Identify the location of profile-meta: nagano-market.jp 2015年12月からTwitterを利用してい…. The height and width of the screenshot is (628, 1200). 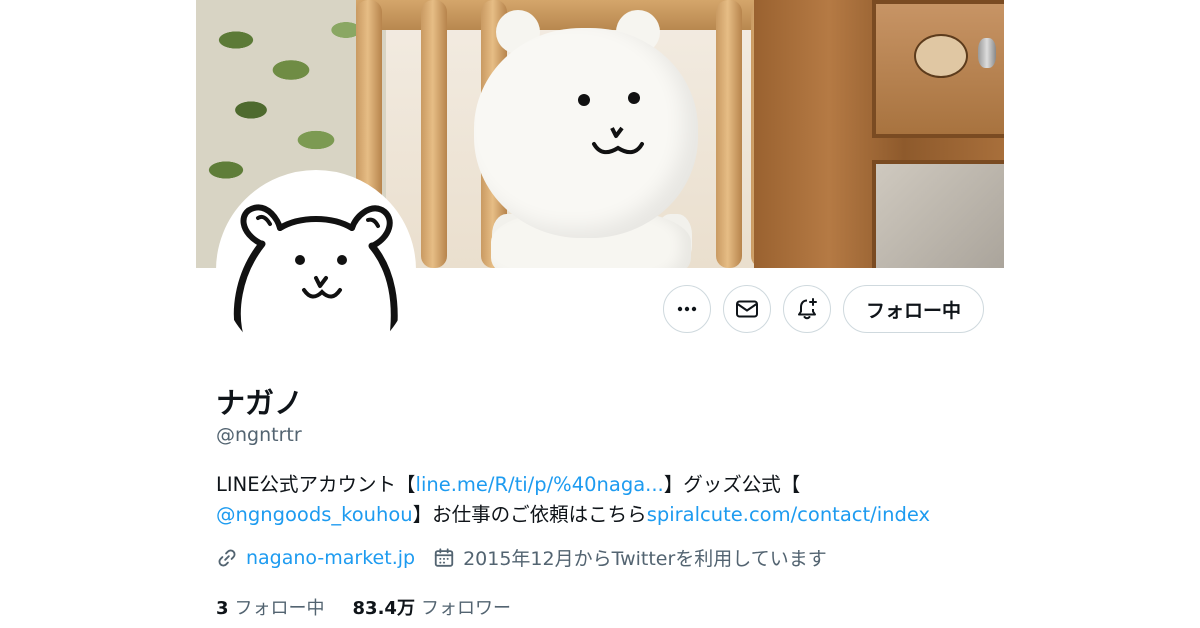
(530, 557).